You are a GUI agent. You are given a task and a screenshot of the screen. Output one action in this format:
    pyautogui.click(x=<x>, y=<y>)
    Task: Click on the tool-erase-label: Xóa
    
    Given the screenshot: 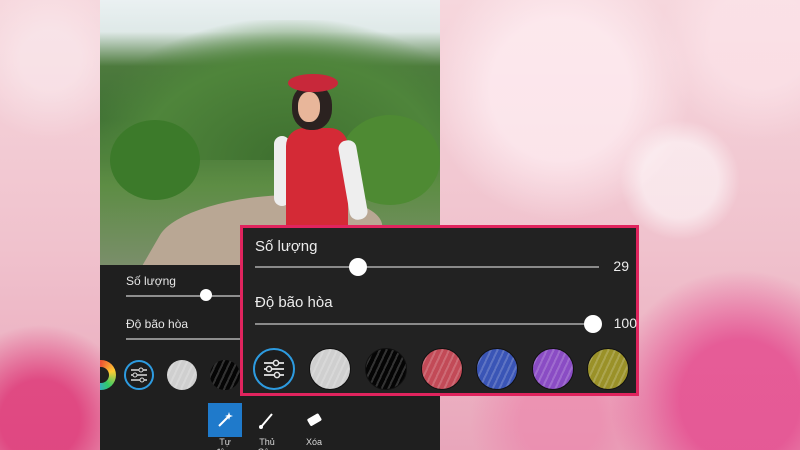 What is the action you would take?
    pyautogui.click(x=313, y=442)
    